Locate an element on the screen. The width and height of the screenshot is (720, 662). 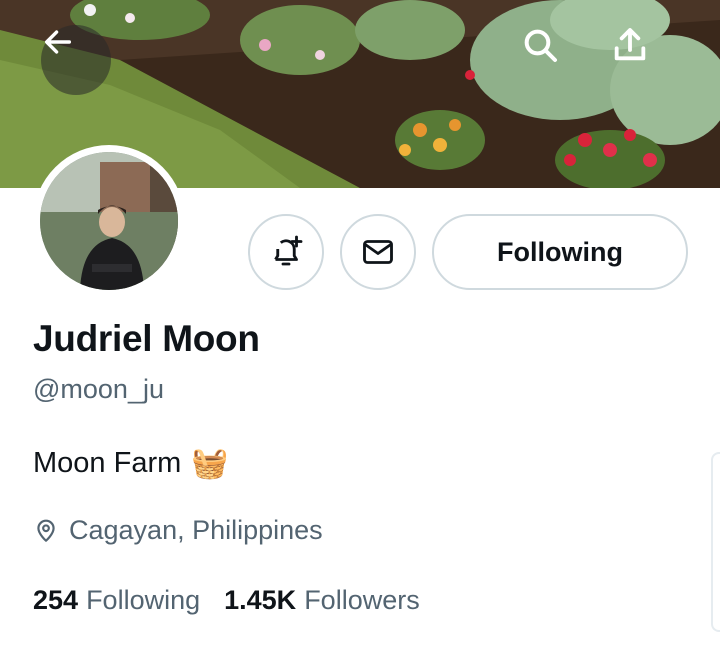
bell-plus-icon is located at coordinates (288, 250).